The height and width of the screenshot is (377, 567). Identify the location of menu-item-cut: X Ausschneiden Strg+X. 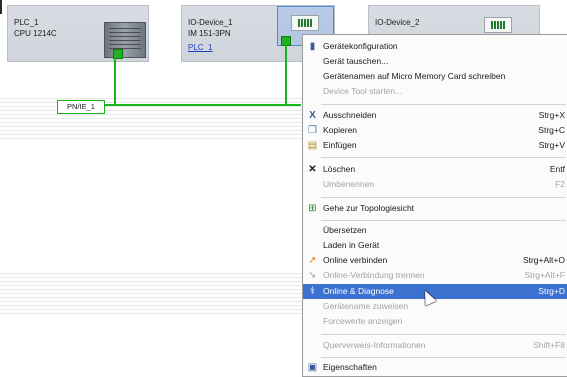
(435, 115).